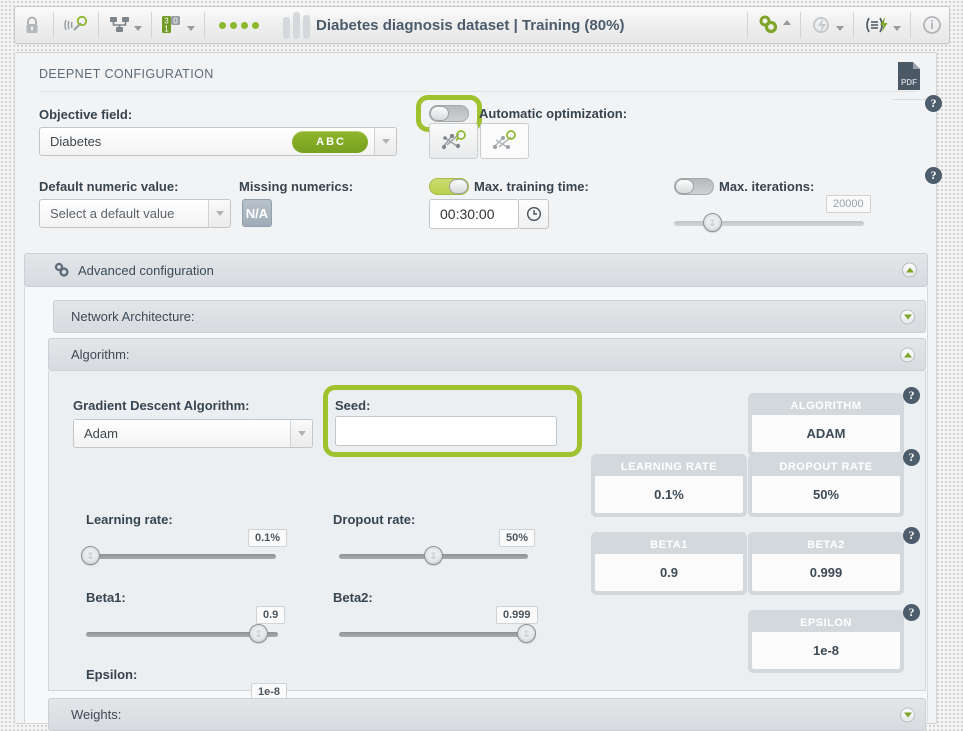 This screenshot has height=731, width=963. I want to click on beta2-card: BETA2 0.999, so click(826, 563).